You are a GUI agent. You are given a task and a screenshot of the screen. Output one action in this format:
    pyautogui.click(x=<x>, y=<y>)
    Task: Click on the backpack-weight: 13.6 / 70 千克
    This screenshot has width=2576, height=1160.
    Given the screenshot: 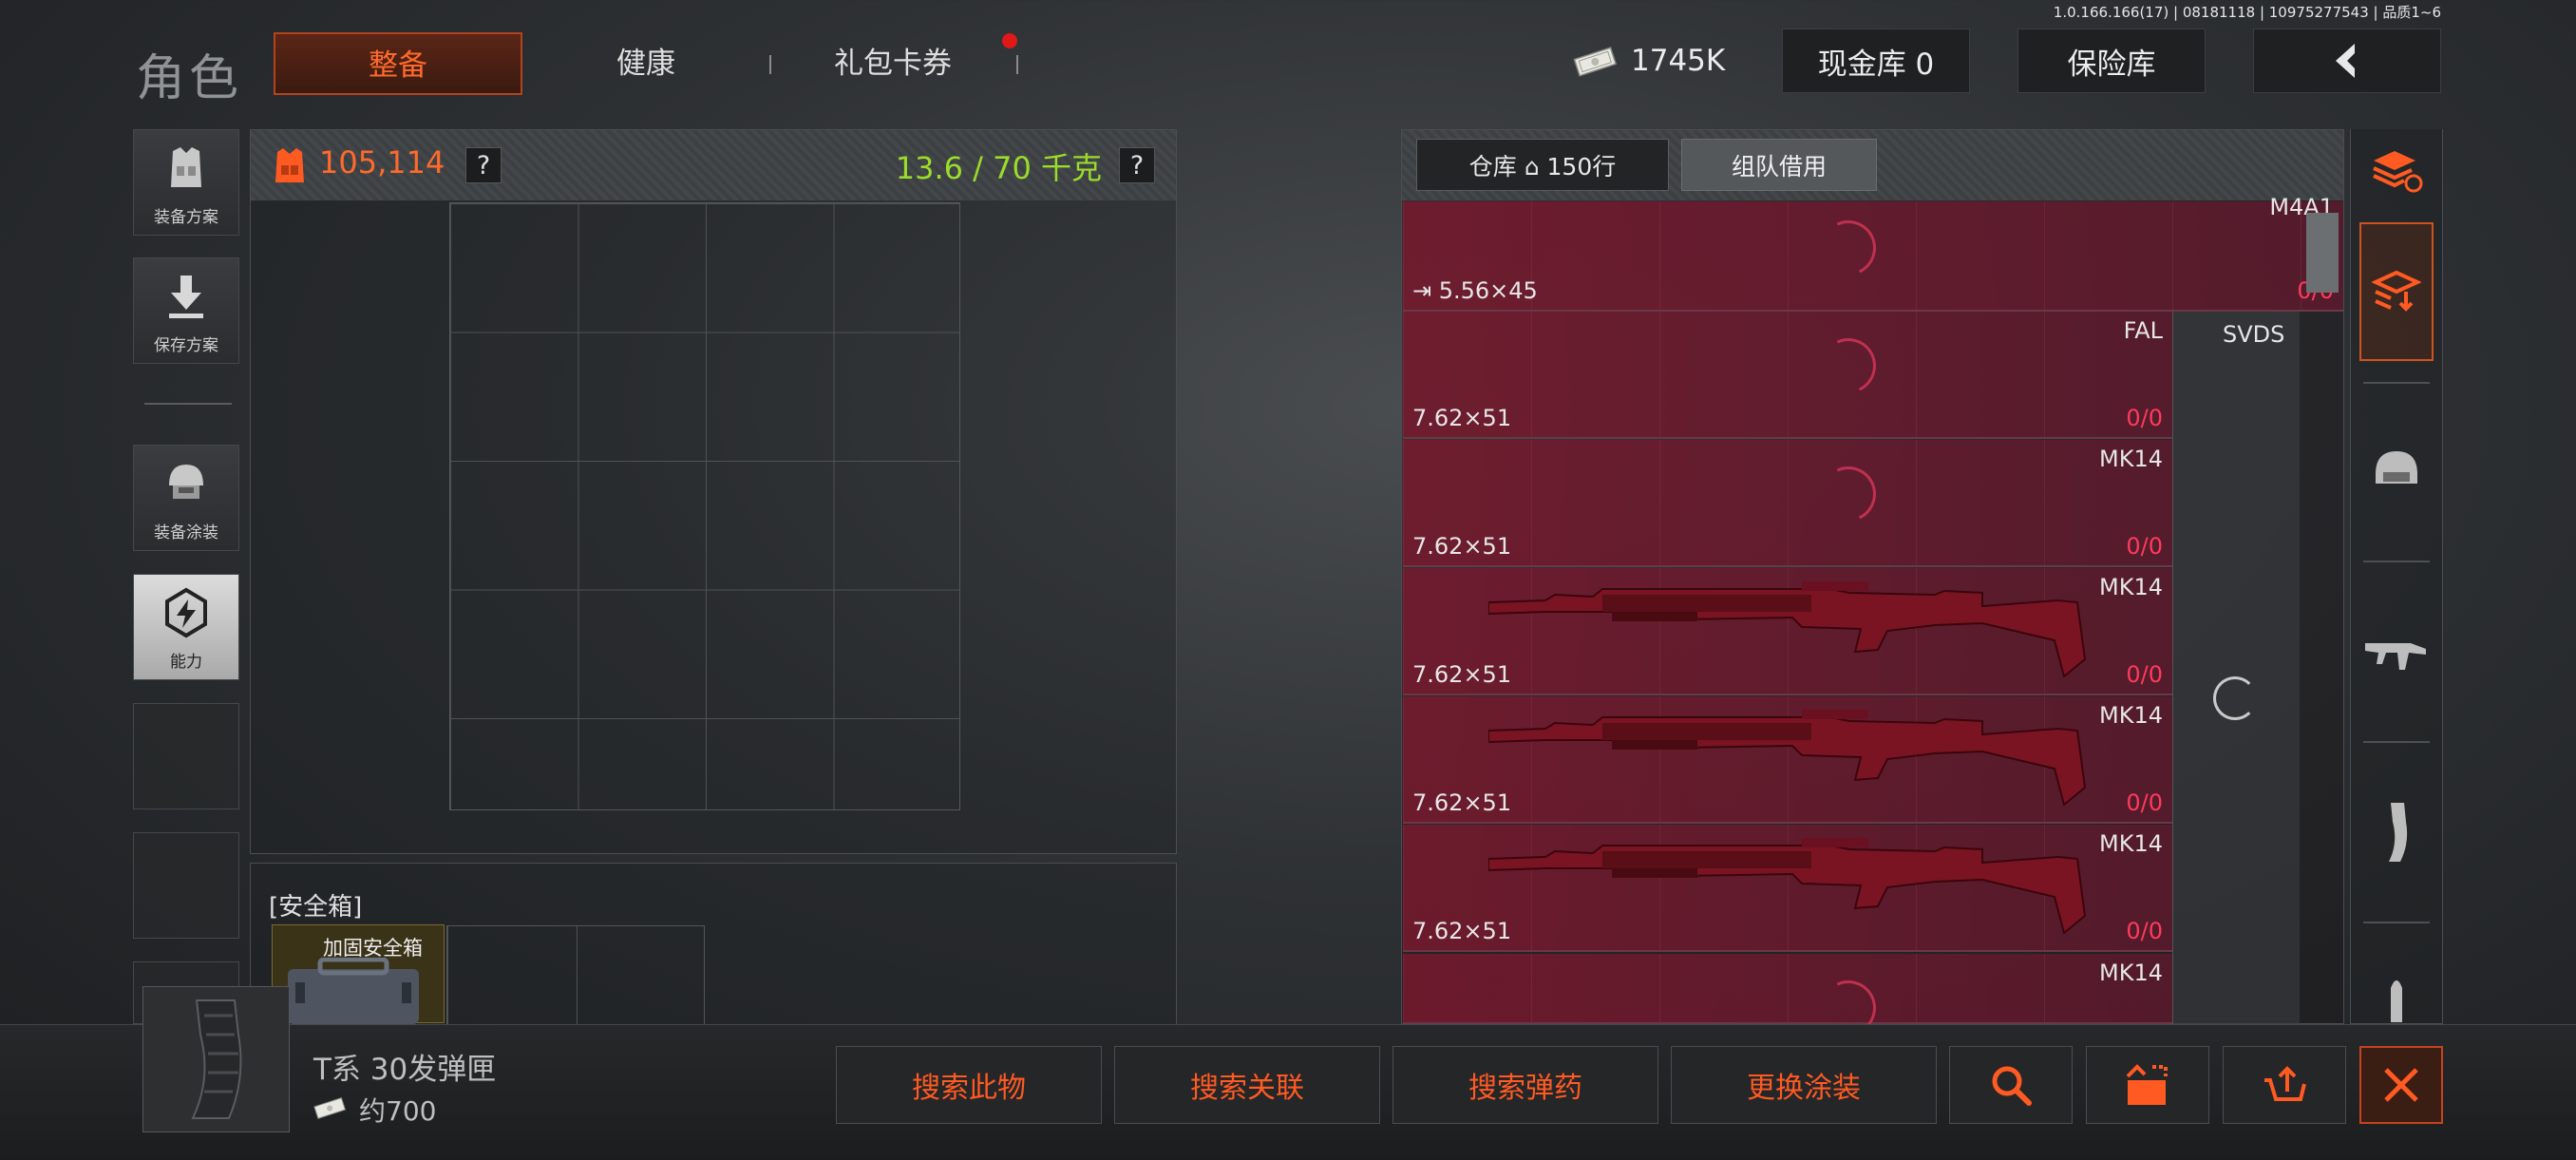 What is the action you would take?
    pyautogui.click(x=999, y=168)
    